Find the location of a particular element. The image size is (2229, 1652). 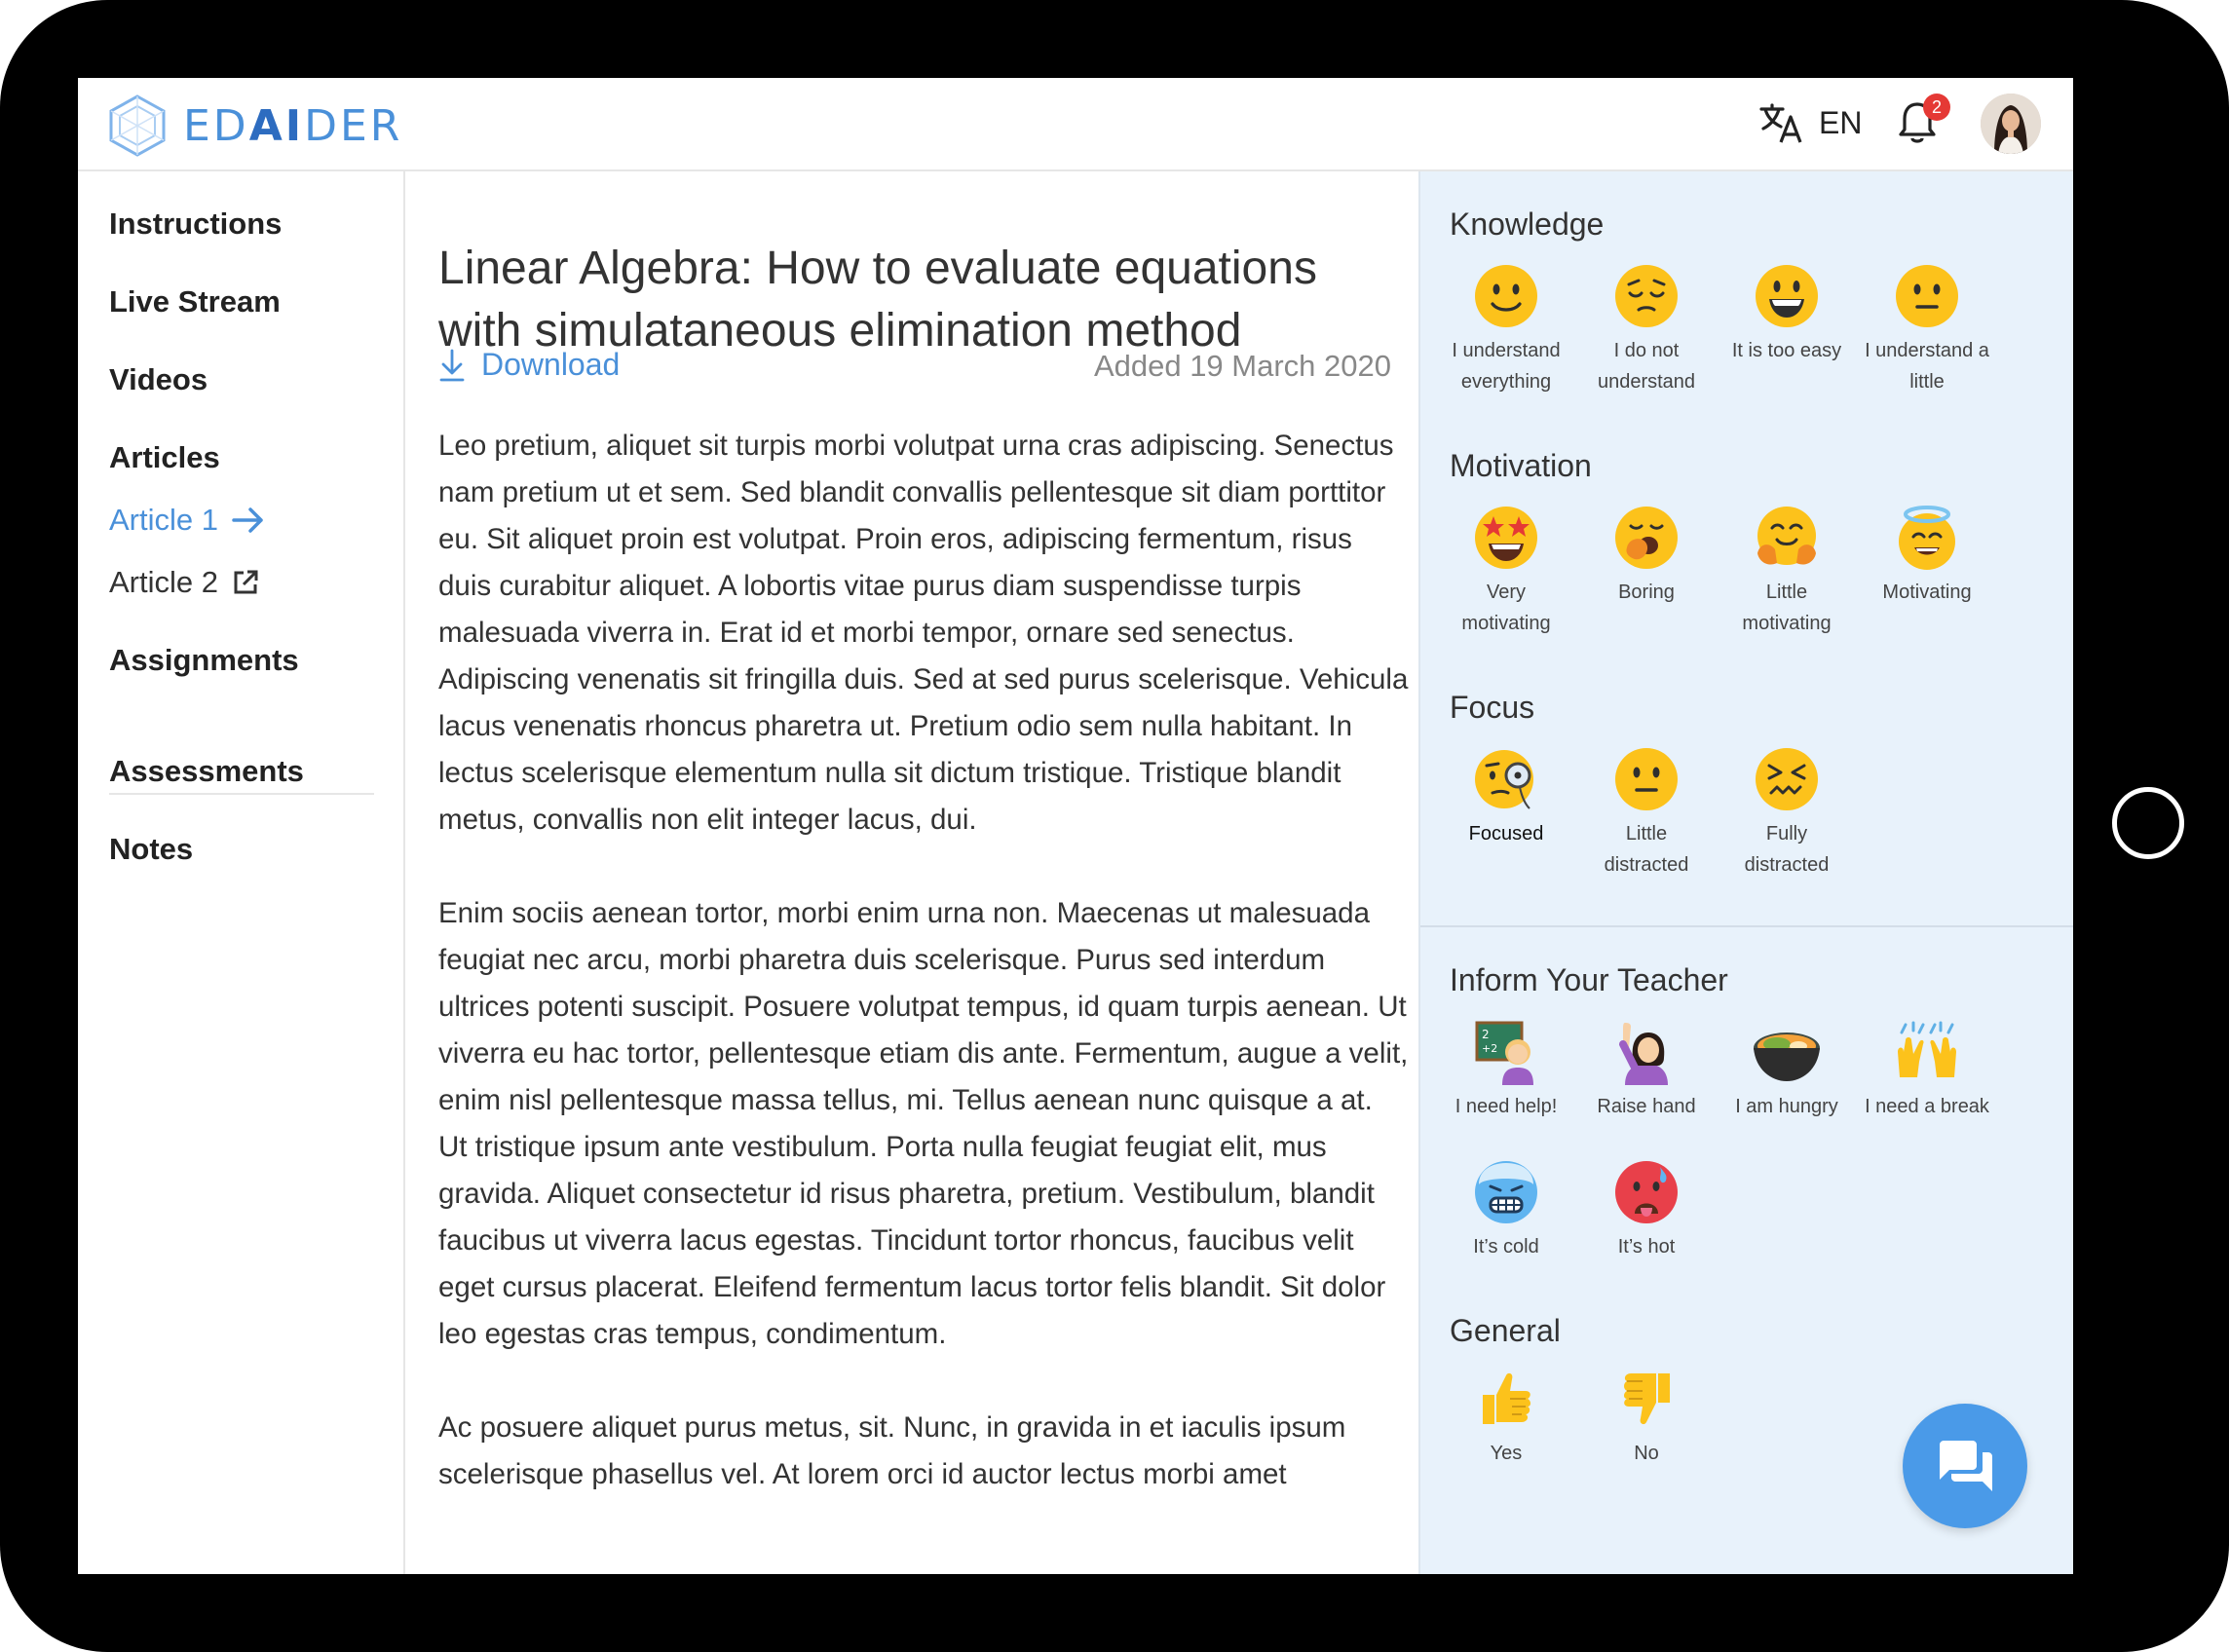

sidebar-item-live-stream: Live Stream is located at coordinates (195, 302).